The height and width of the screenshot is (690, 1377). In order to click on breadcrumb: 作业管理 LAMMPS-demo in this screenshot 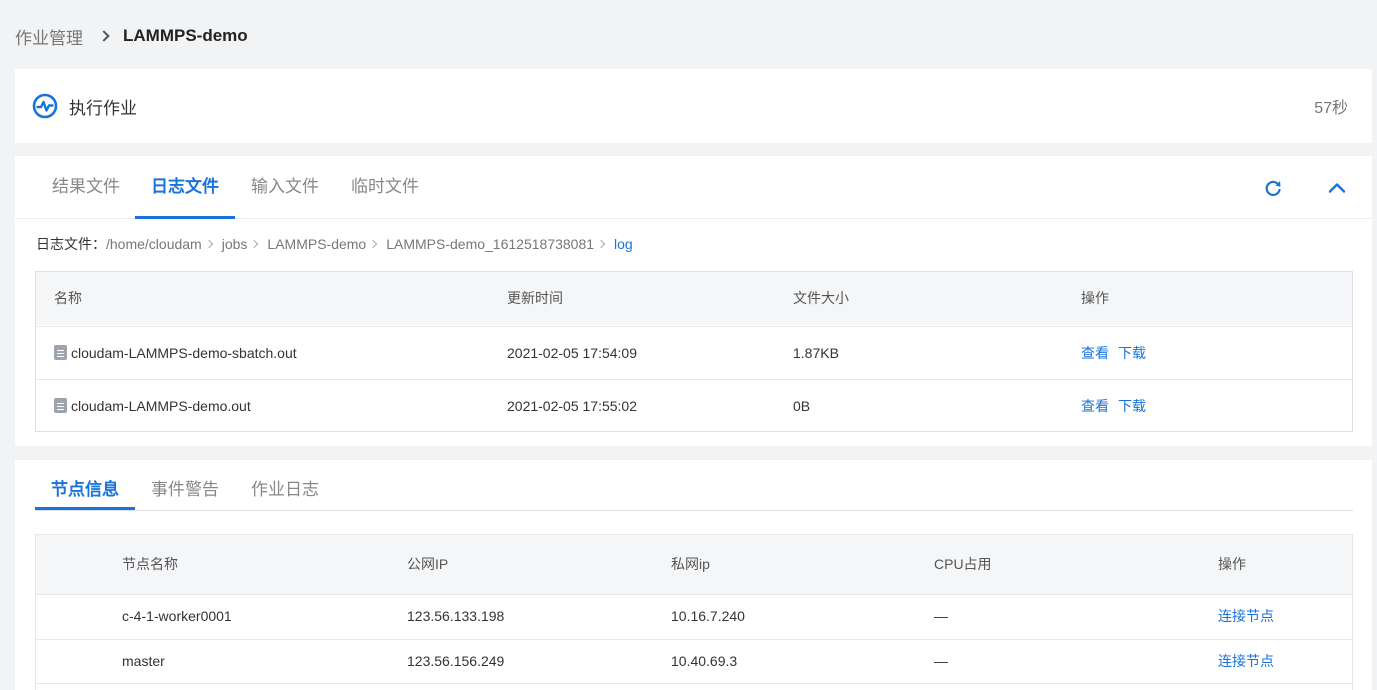, I will do `click(131, 36)`.